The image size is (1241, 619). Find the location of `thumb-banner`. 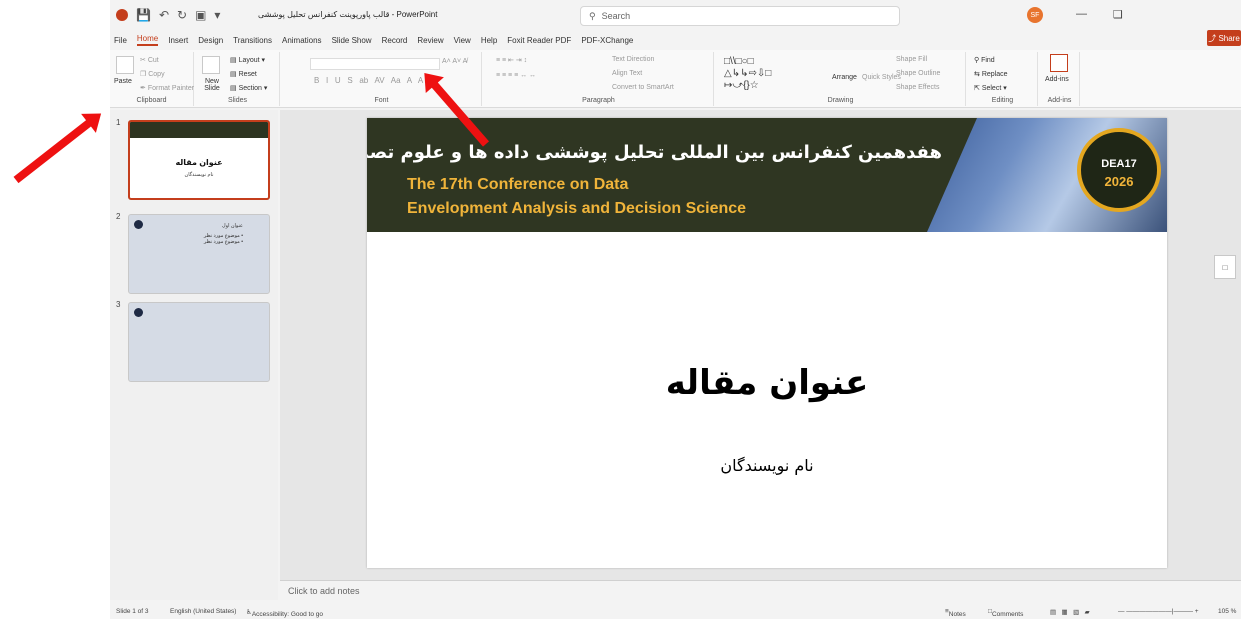

thumb-banner is located at coordinates (199, 130).